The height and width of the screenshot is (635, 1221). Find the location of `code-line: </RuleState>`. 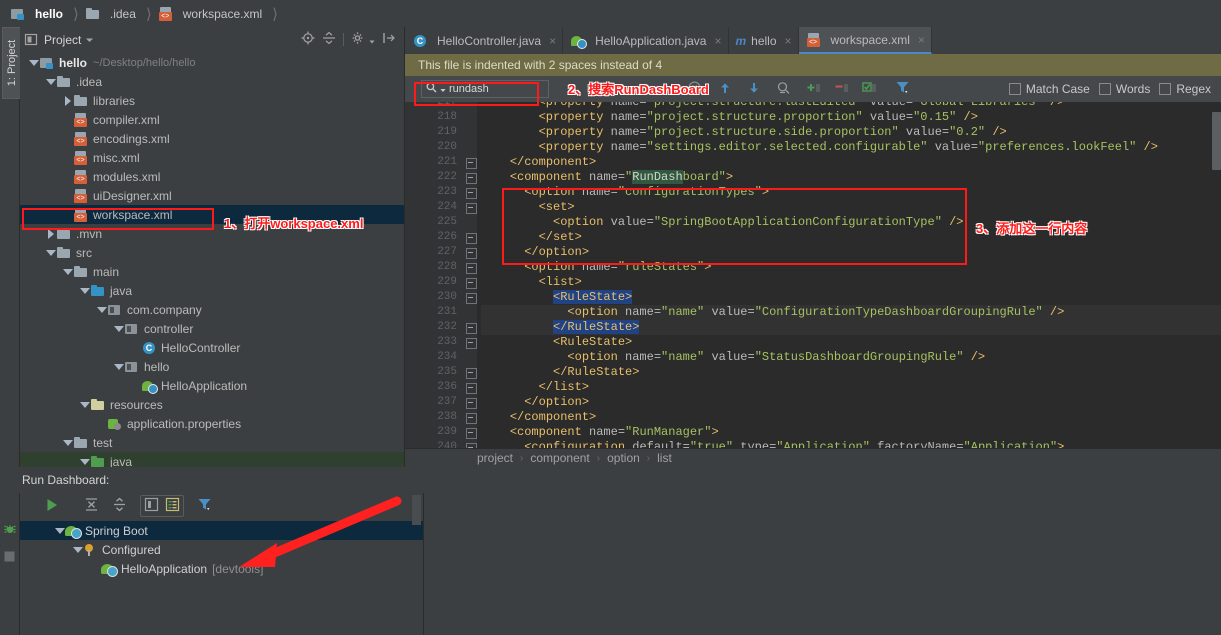

code-line: </RuleState> is located at coordinates (851, 327).